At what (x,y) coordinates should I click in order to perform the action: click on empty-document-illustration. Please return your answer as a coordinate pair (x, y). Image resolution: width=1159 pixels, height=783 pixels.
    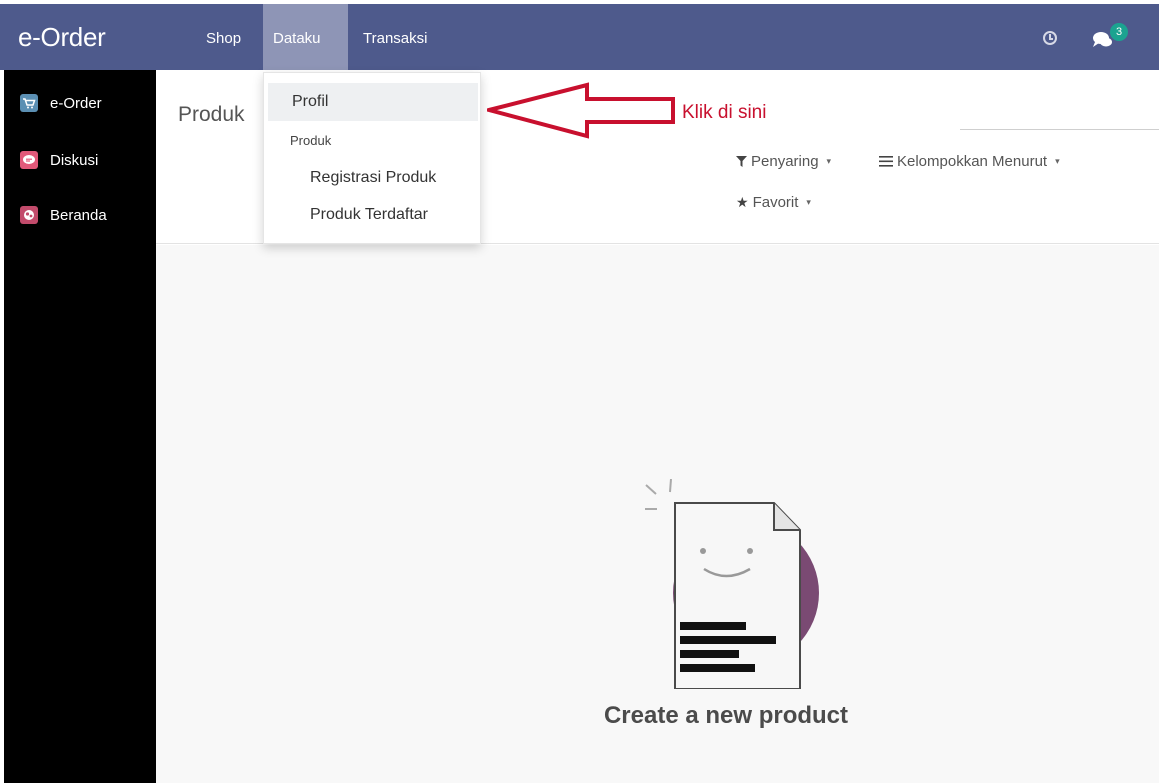
    Looking at the image, I should click on (732, 584).